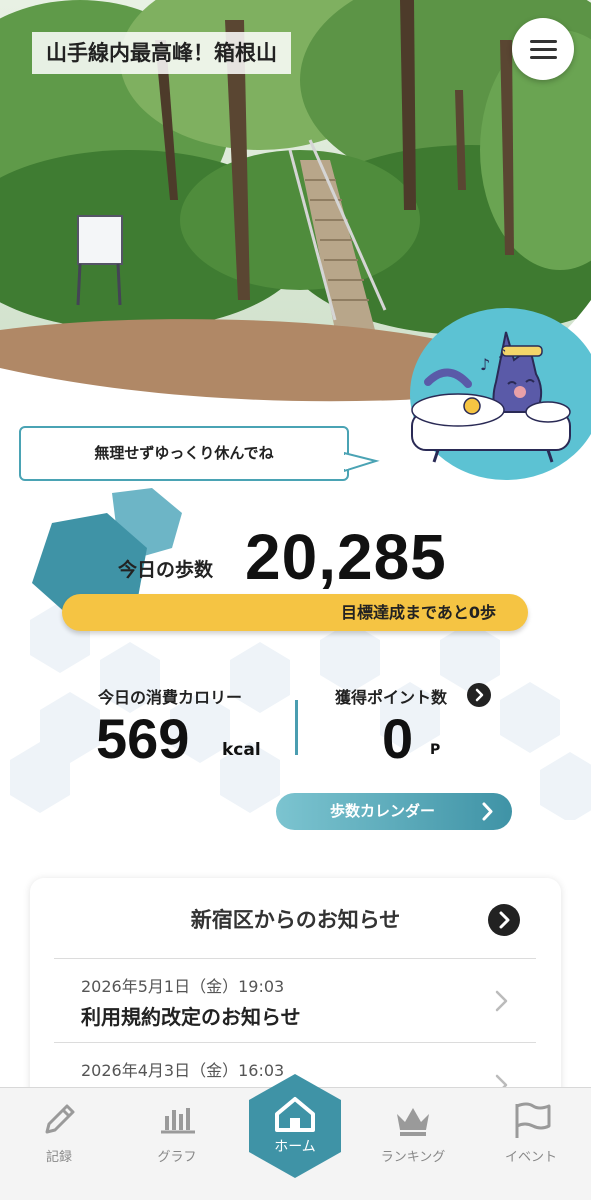 The image size is (591, 1200). Describe the element at coordinates (241, 750) in the screenshot. I see `calories-unit: kcal` at that location.